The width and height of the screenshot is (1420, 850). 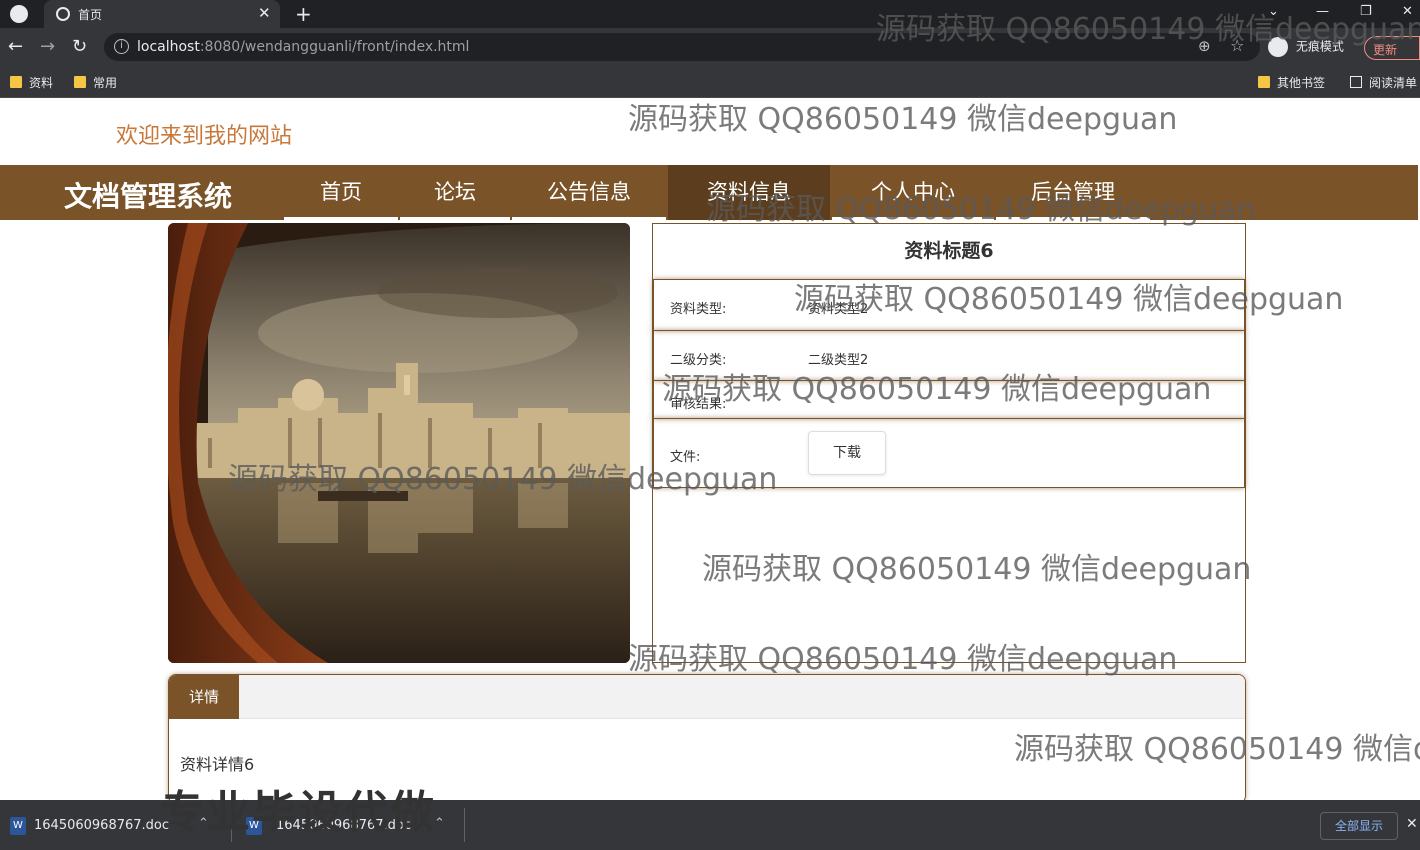 I want to click on bookmark-folder: 资料, so click(x=31, y=82).